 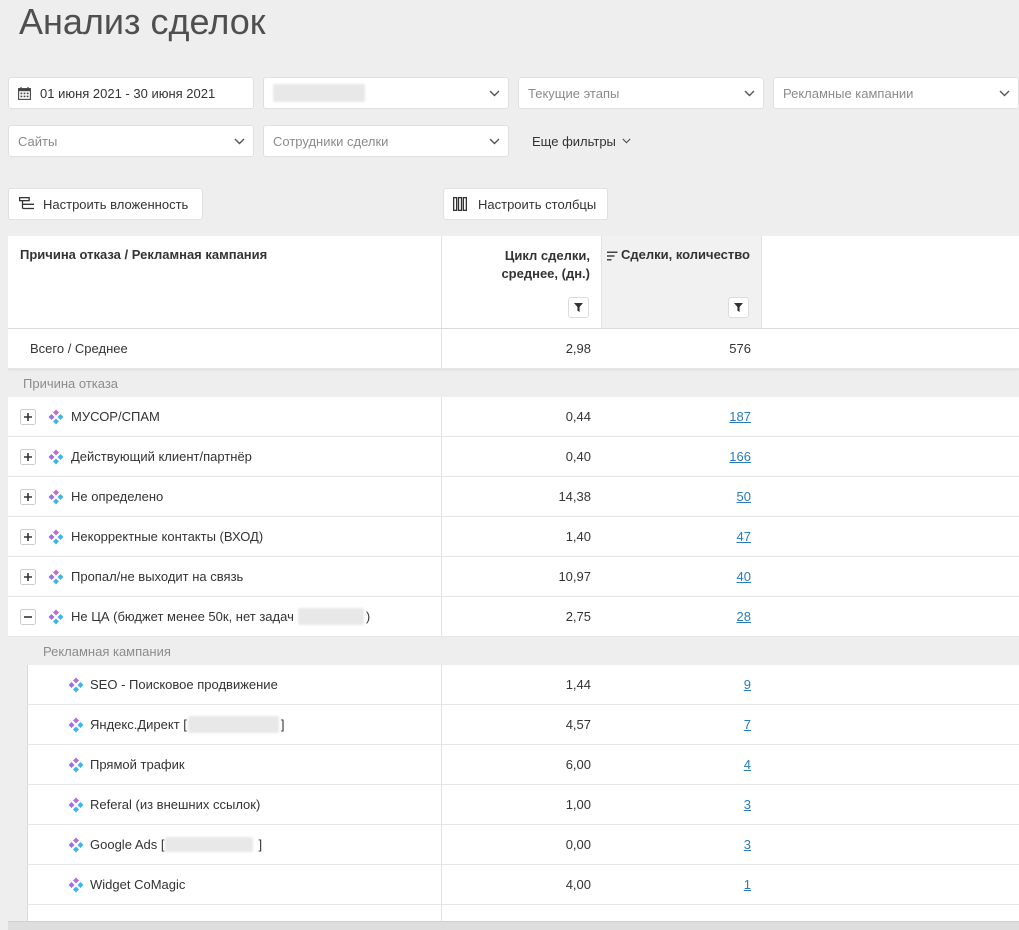 I want to click on table-row: Пропал/не выходит на связь 10,97 40, so click(x=513, y=577).